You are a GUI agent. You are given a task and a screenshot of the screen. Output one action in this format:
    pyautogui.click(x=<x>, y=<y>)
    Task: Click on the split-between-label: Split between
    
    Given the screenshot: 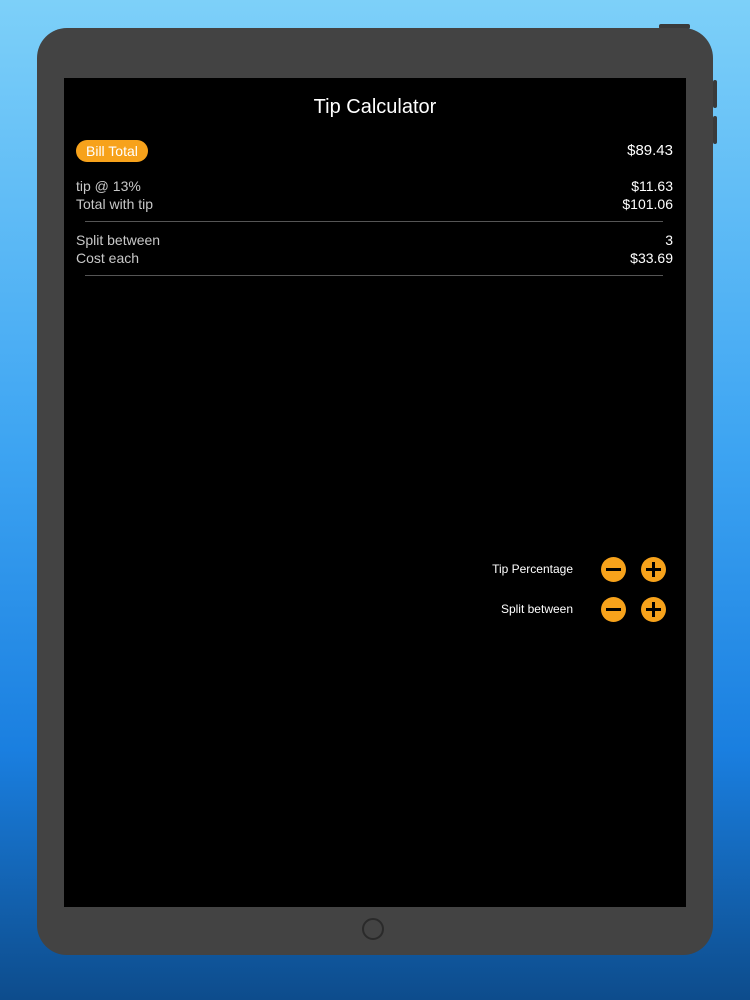 What is the action you would take?
    pyautogui.click(x=536, y=609)
    